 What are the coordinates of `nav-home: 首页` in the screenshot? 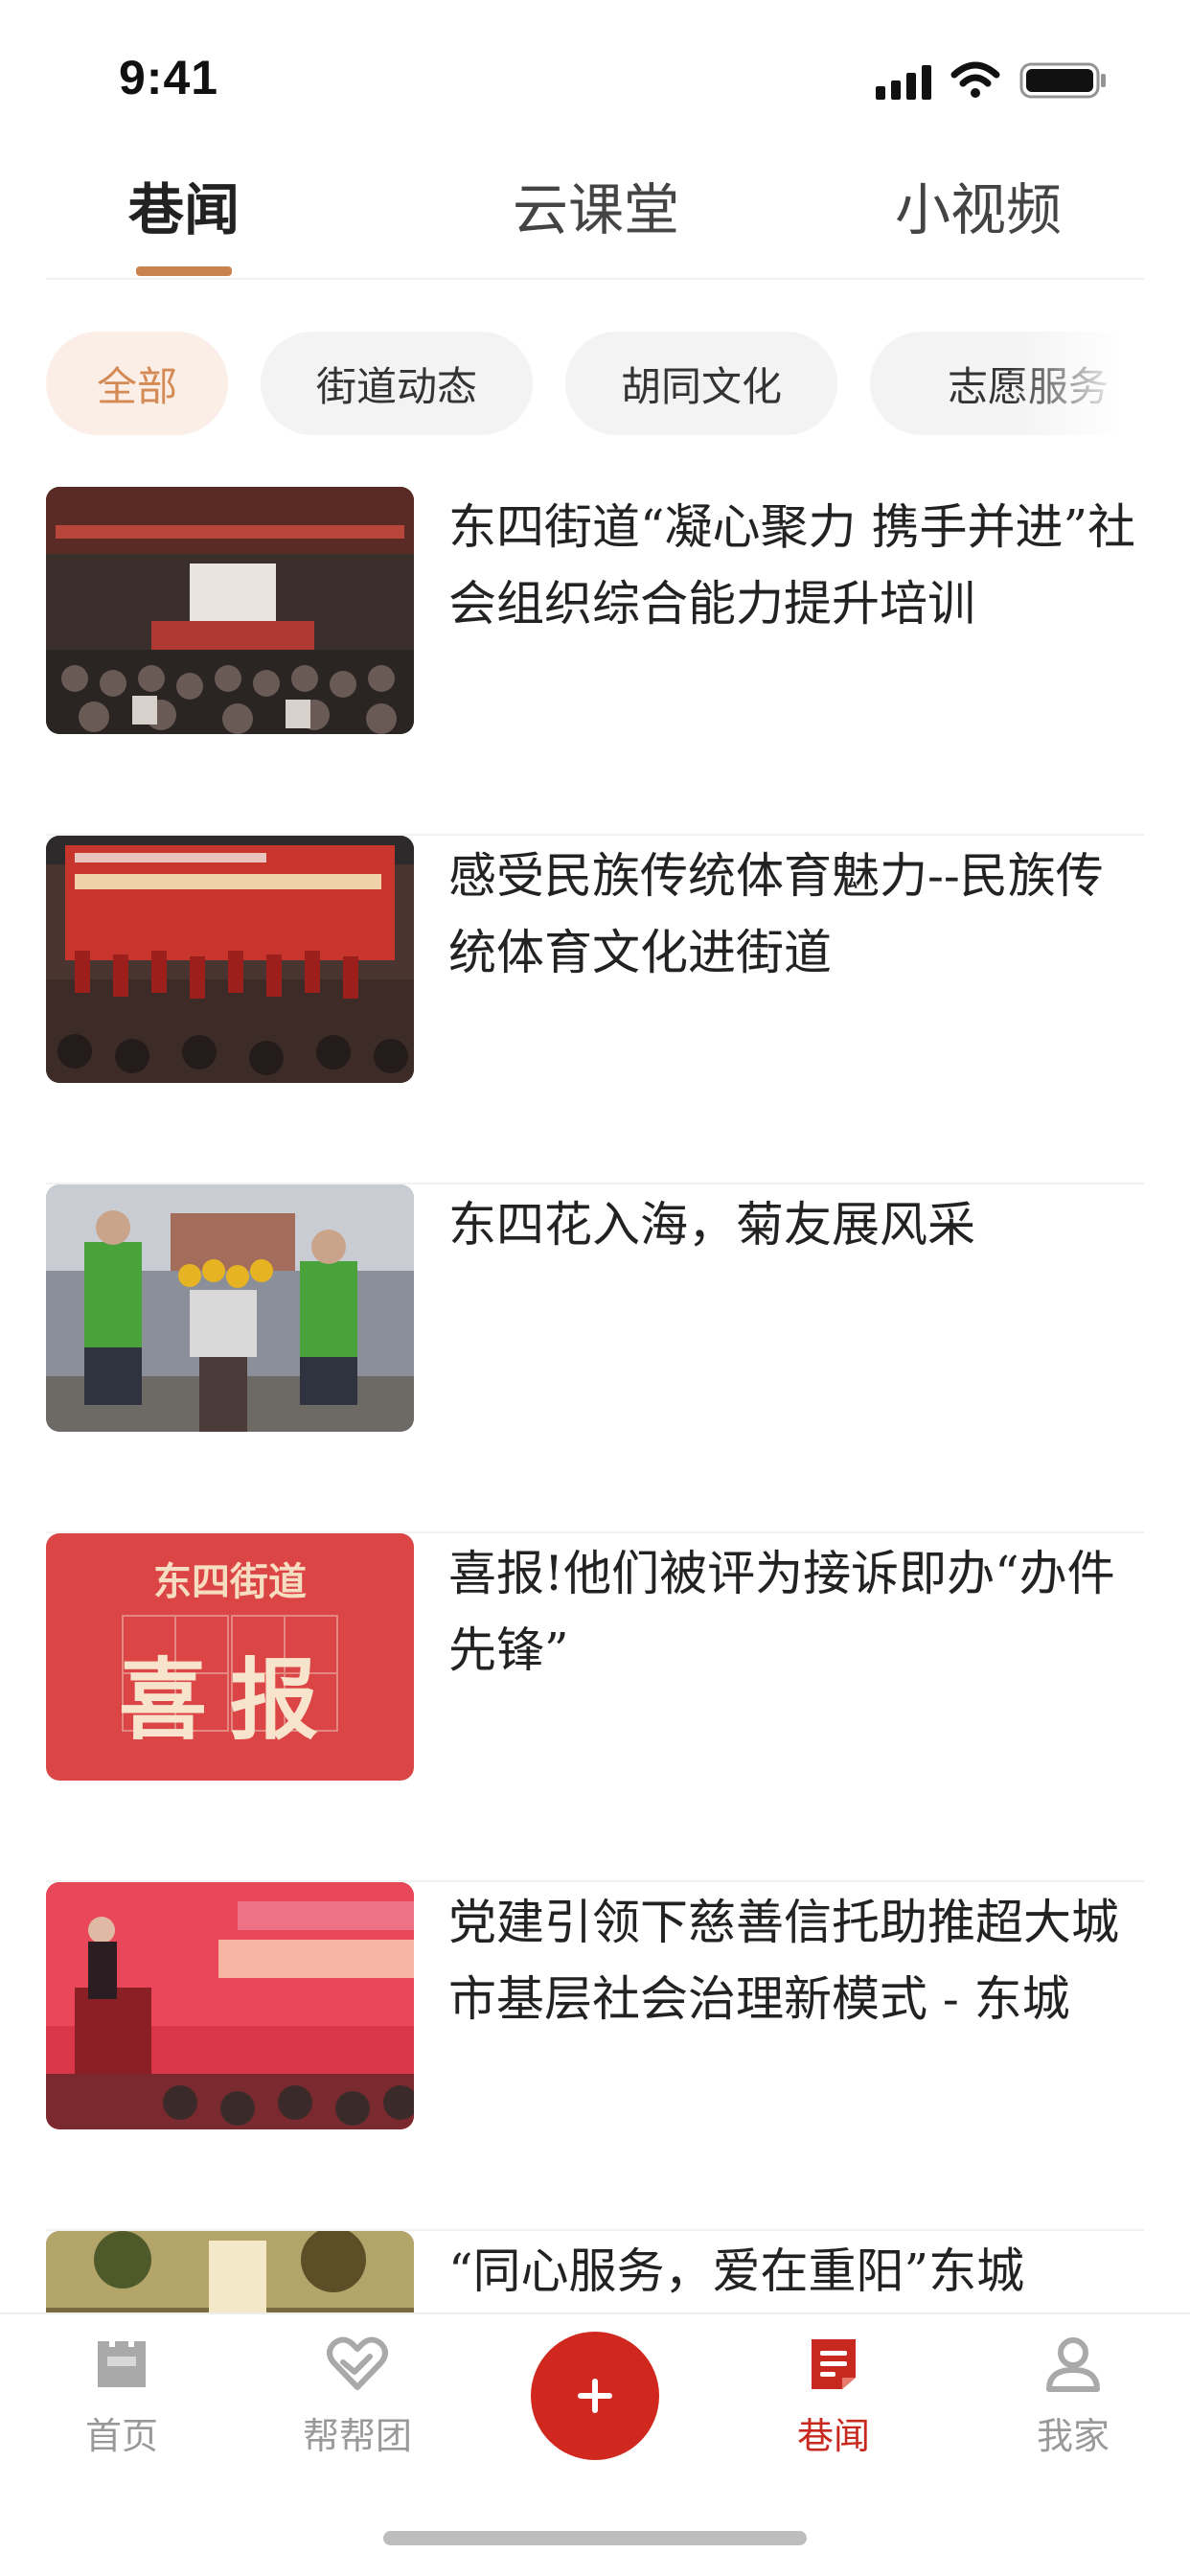 It's located at (122, 2410).